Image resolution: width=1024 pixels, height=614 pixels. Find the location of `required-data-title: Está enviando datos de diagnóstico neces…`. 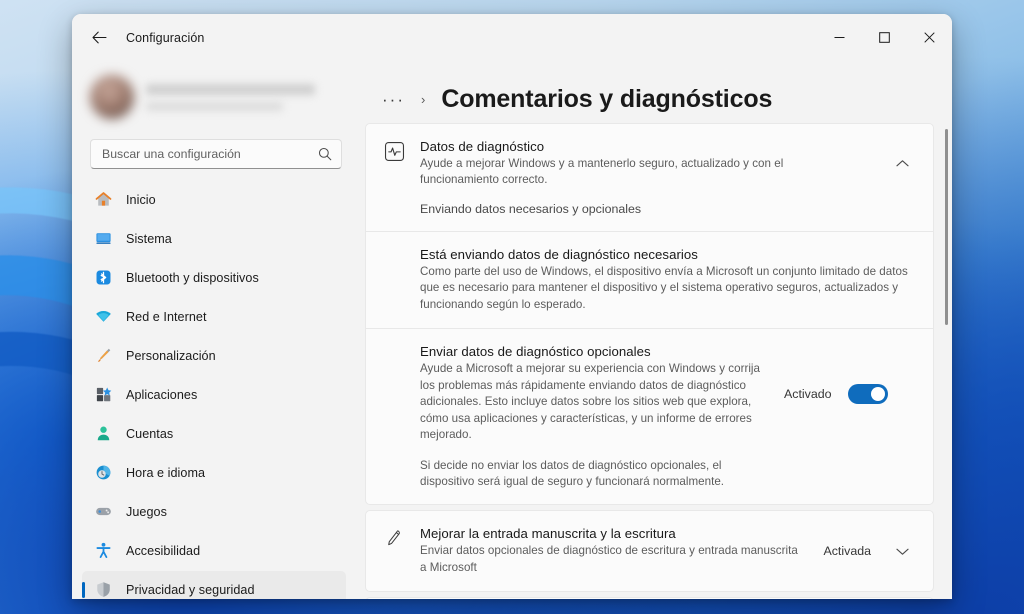

required-data-title: Está enviando datos de diagnóstico neces… is located at coordinates (559, 254).